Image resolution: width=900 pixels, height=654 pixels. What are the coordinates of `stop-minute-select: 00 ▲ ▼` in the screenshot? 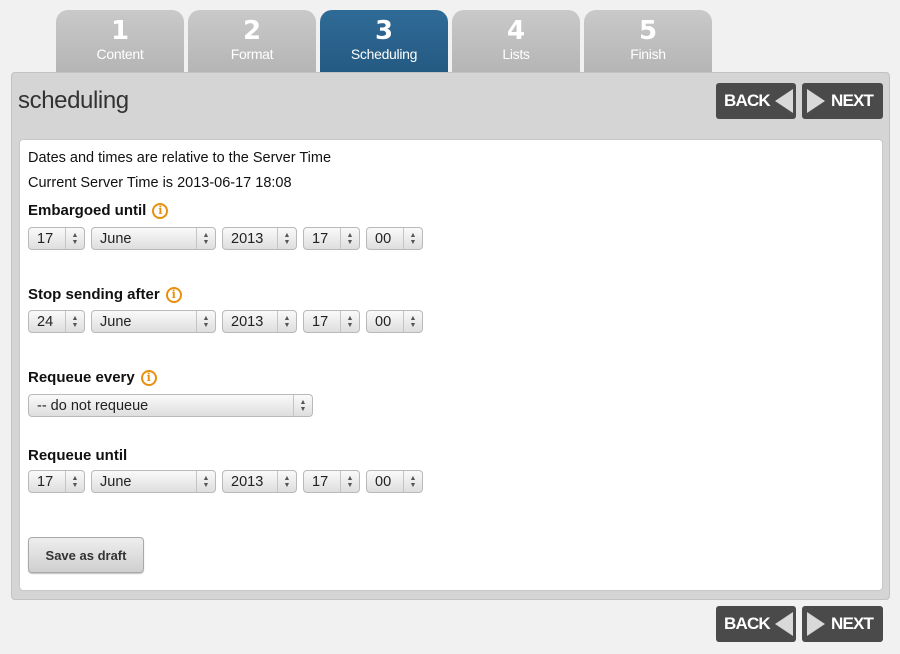 It's located at (394, 321).